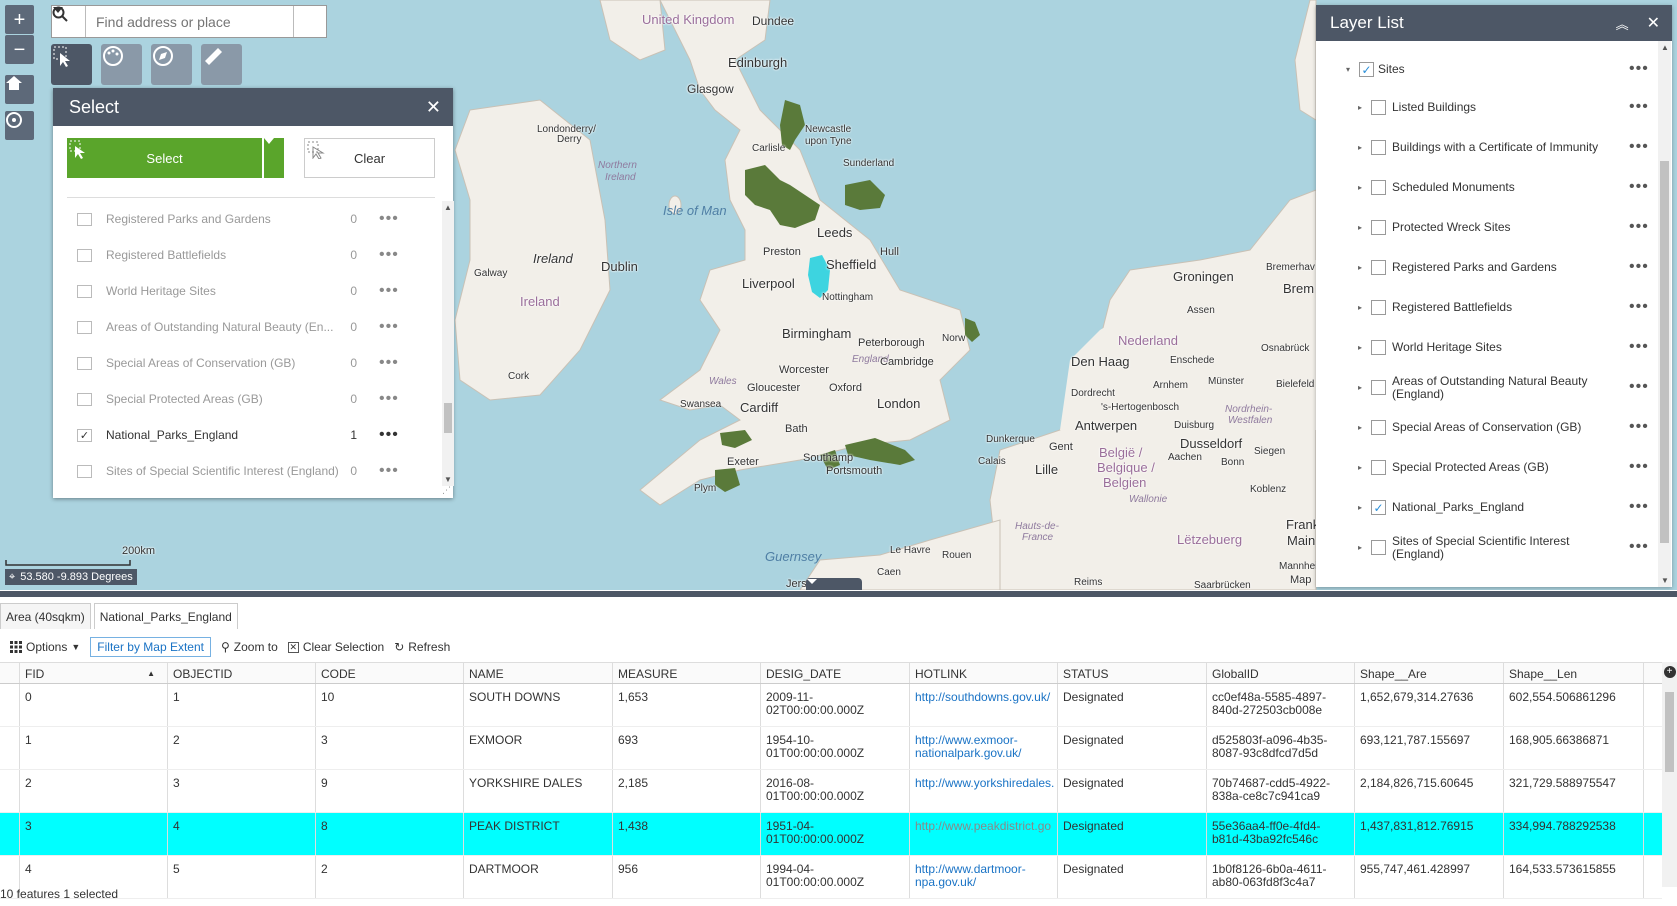 Image resolution: width=1677 pixels, height=906 pixels. I want to click on select-button: Select, so click(164, 158).